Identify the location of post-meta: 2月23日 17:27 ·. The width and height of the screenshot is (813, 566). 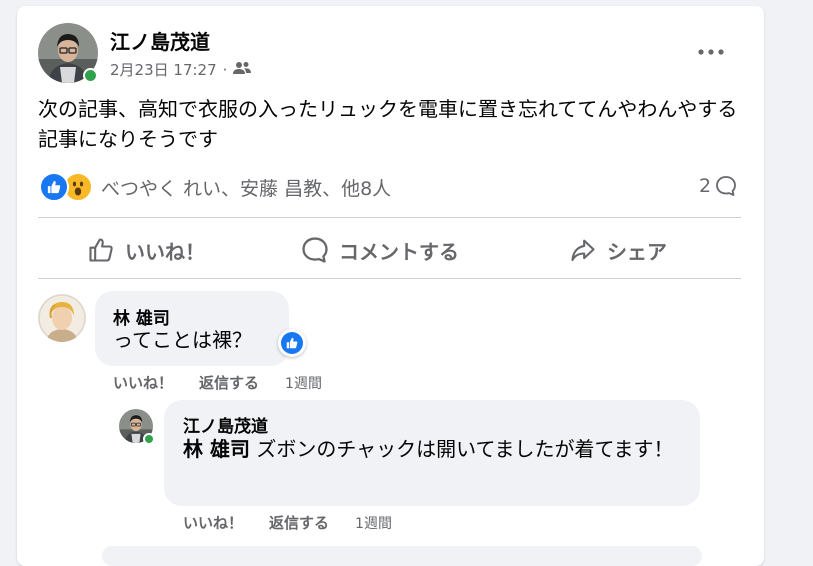
(181, 69).